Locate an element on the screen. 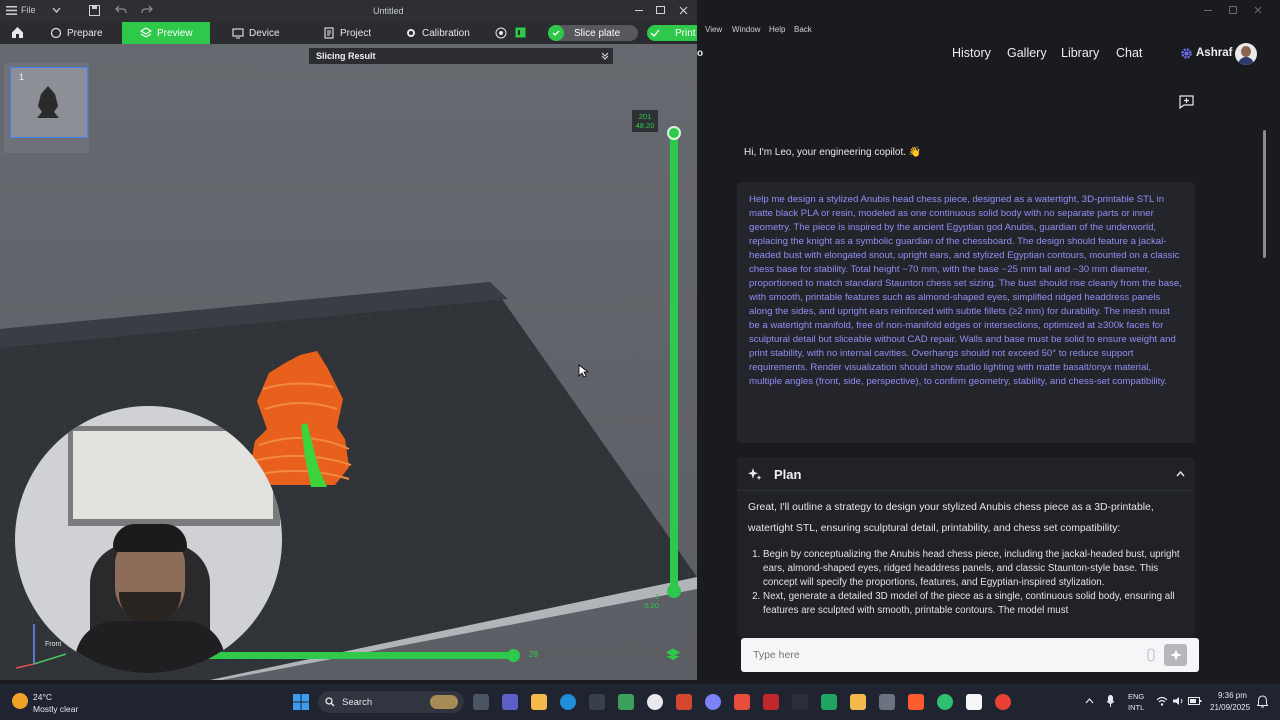 The width and height of the screenshot is (1280, 720). send-button is located at coordinates (1175, 655).